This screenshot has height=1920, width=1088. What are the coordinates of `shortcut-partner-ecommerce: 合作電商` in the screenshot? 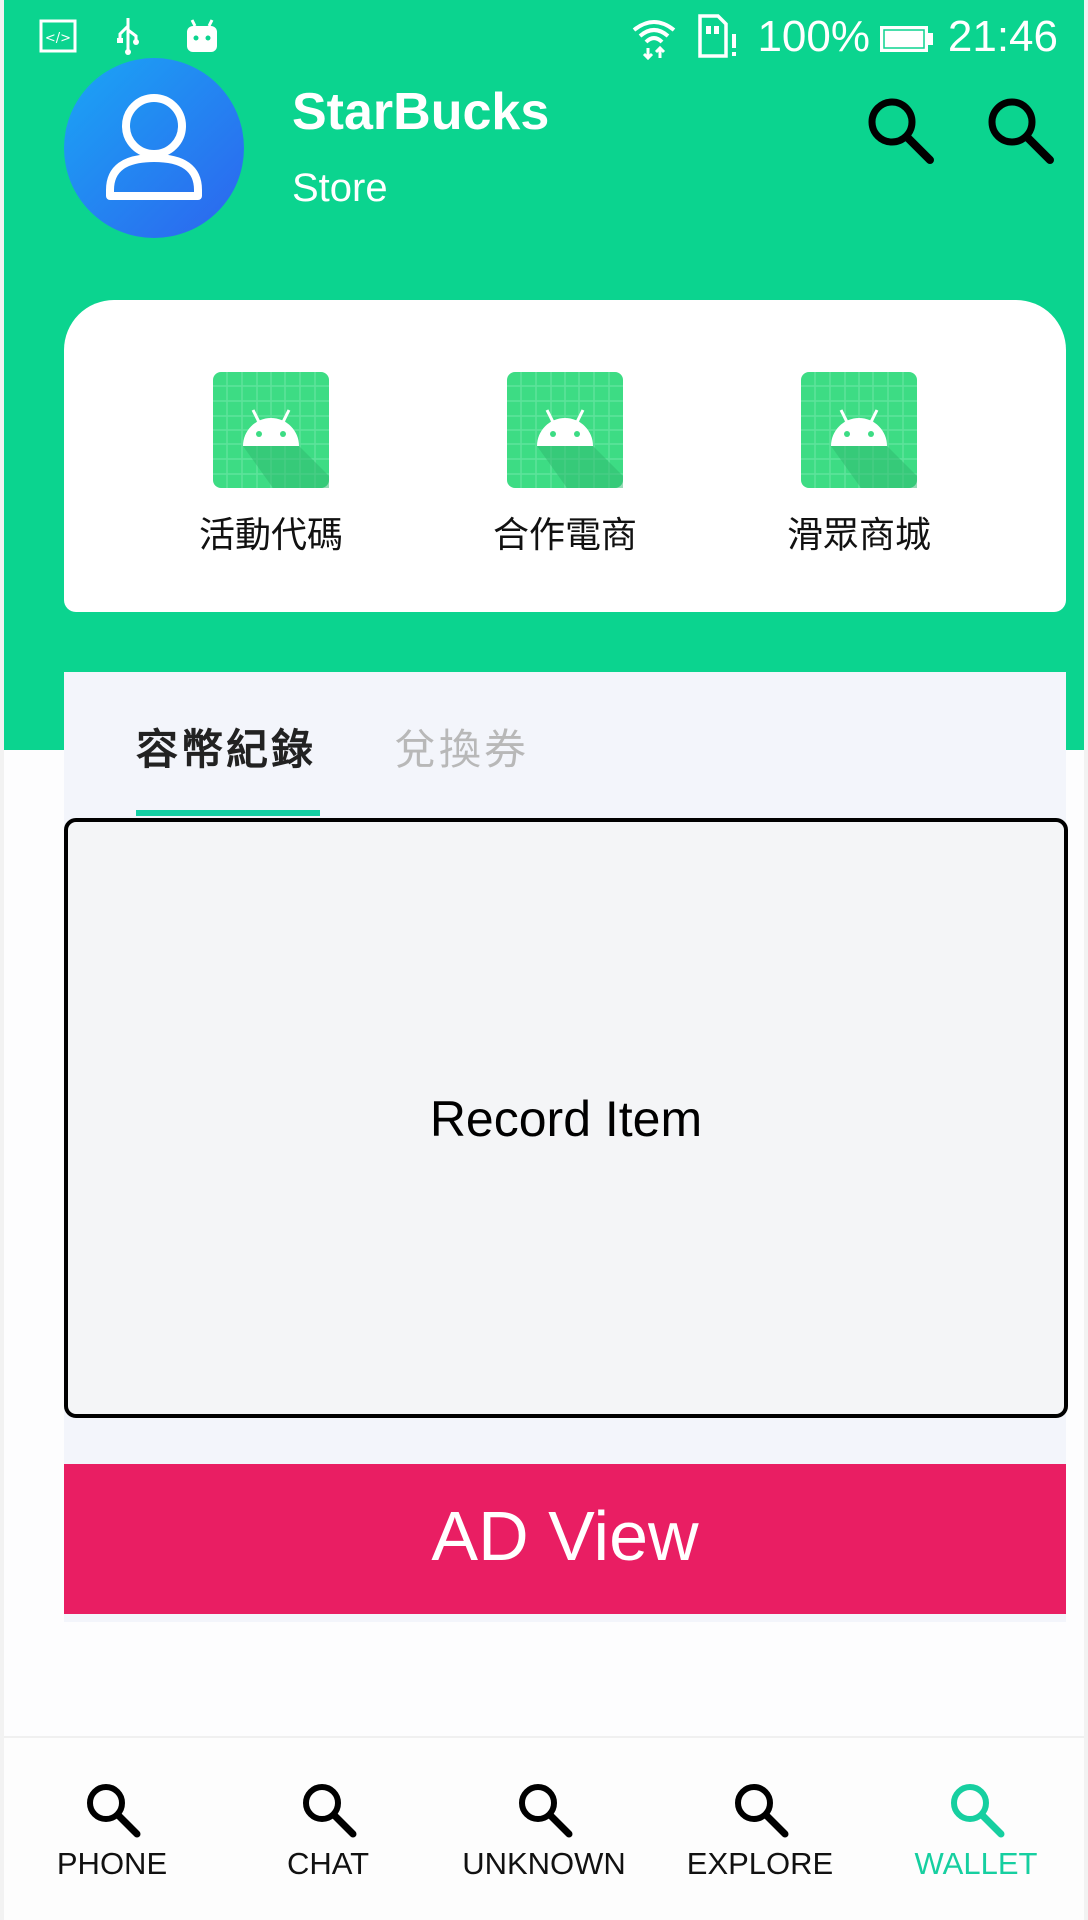 It's located at (565, 472).